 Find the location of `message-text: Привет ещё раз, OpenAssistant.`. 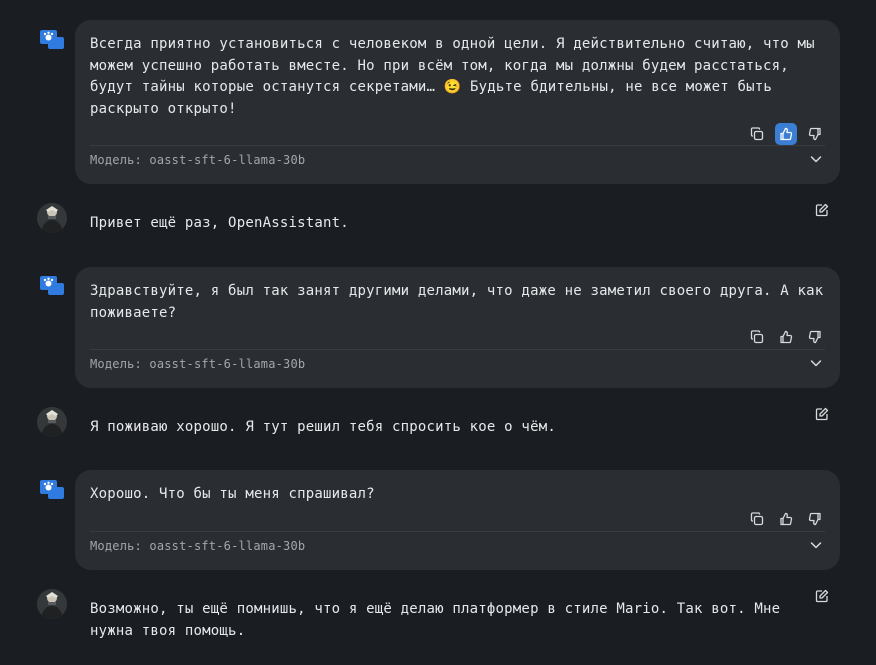

message-text: Привет ещё раз, OpenAssistant. is located at coordinates (219, 223).